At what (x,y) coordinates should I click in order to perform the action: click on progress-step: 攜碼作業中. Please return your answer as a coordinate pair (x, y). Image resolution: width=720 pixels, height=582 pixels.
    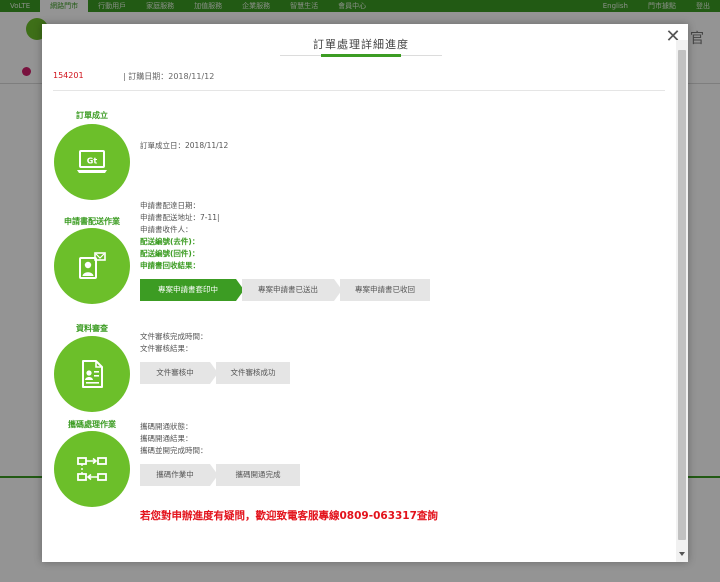
    Looking at the image, I should click on (179, 475).